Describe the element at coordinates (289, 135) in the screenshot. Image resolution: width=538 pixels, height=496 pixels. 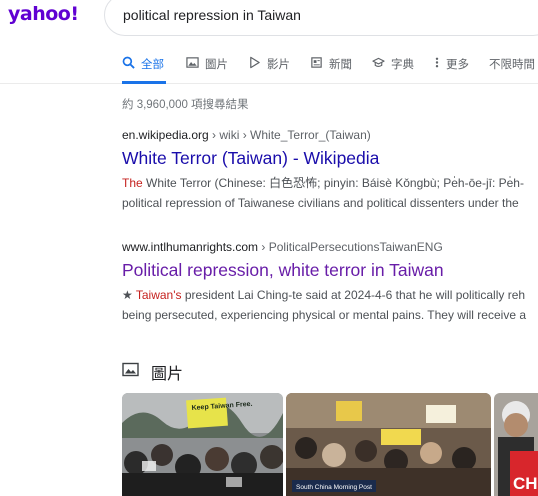
I see `result-path: › wiki › White_Terror_(Taiwan)` at that location.